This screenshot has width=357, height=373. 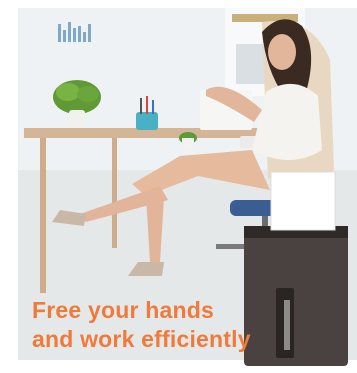 What do you see at coordinates (182, 325) in the screenshot?
I see `promo-caption: Free your hands and work efficiently` at bounding box center [182, 325].